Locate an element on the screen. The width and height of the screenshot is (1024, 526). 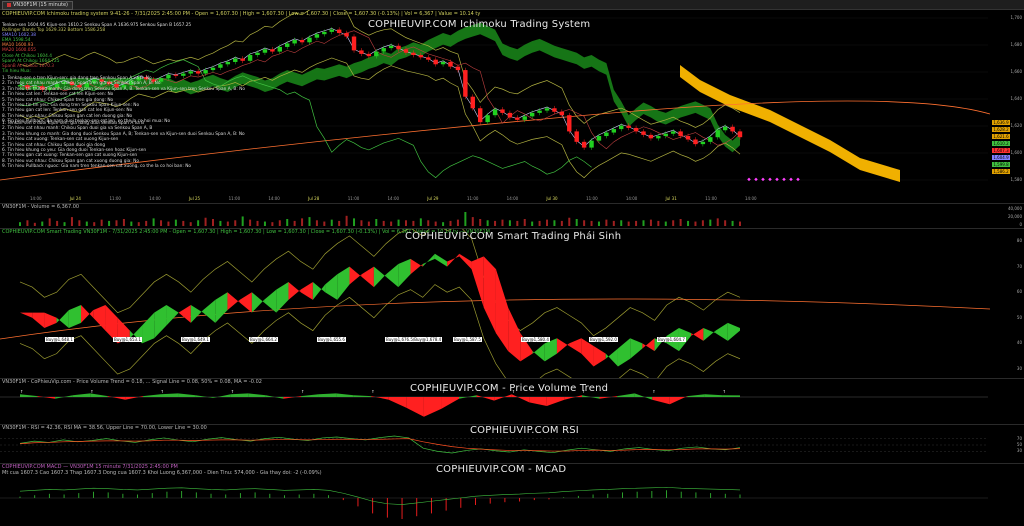
time-tick-label: Jul 29 is located at coordinates (433, 198).